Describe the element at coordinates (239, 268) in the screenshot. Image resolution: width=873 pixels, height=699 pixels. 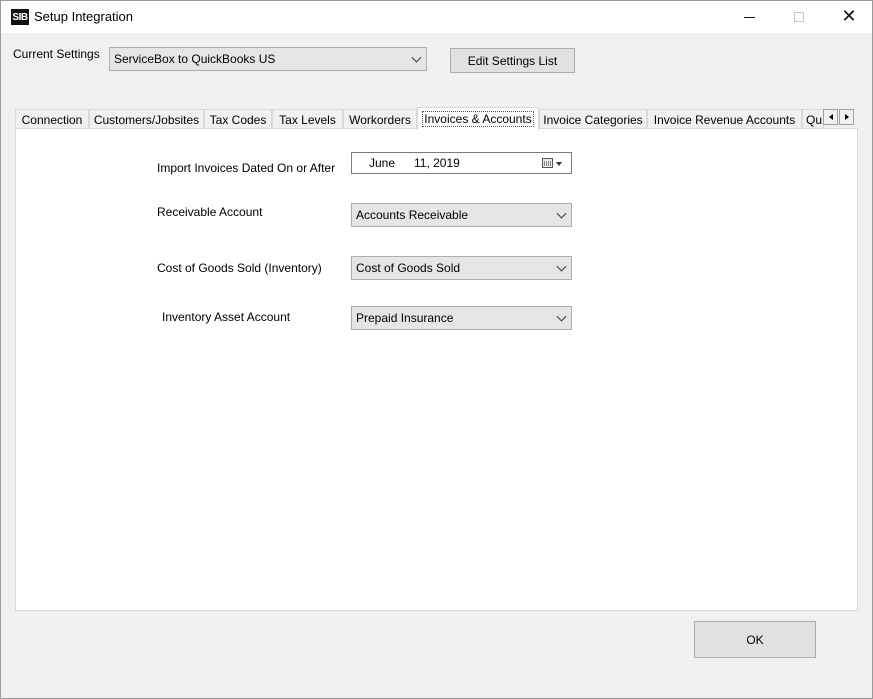
I see `cogs-label: Cost of Goods Sold (Inventory)` at that location.